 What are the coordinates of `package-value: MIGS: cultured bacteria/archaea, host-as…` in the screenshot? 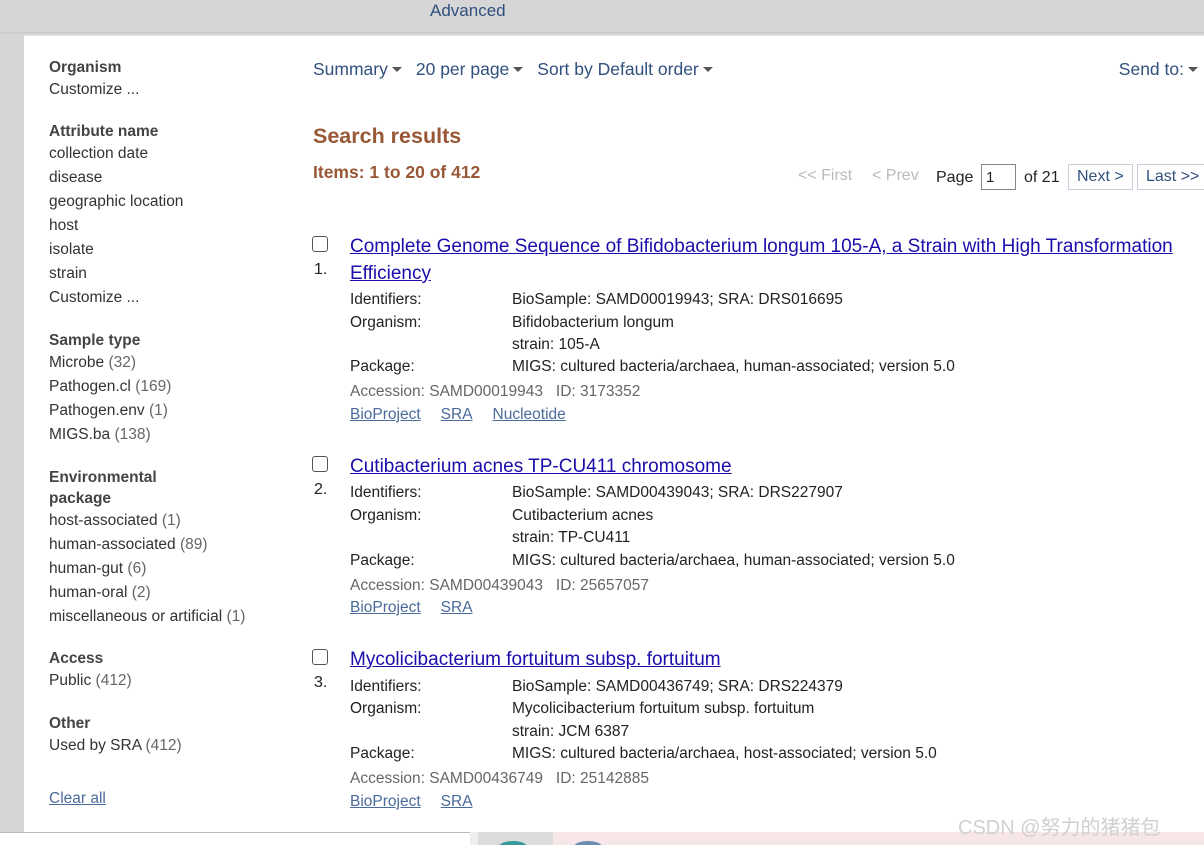 It's located at (724, 753).